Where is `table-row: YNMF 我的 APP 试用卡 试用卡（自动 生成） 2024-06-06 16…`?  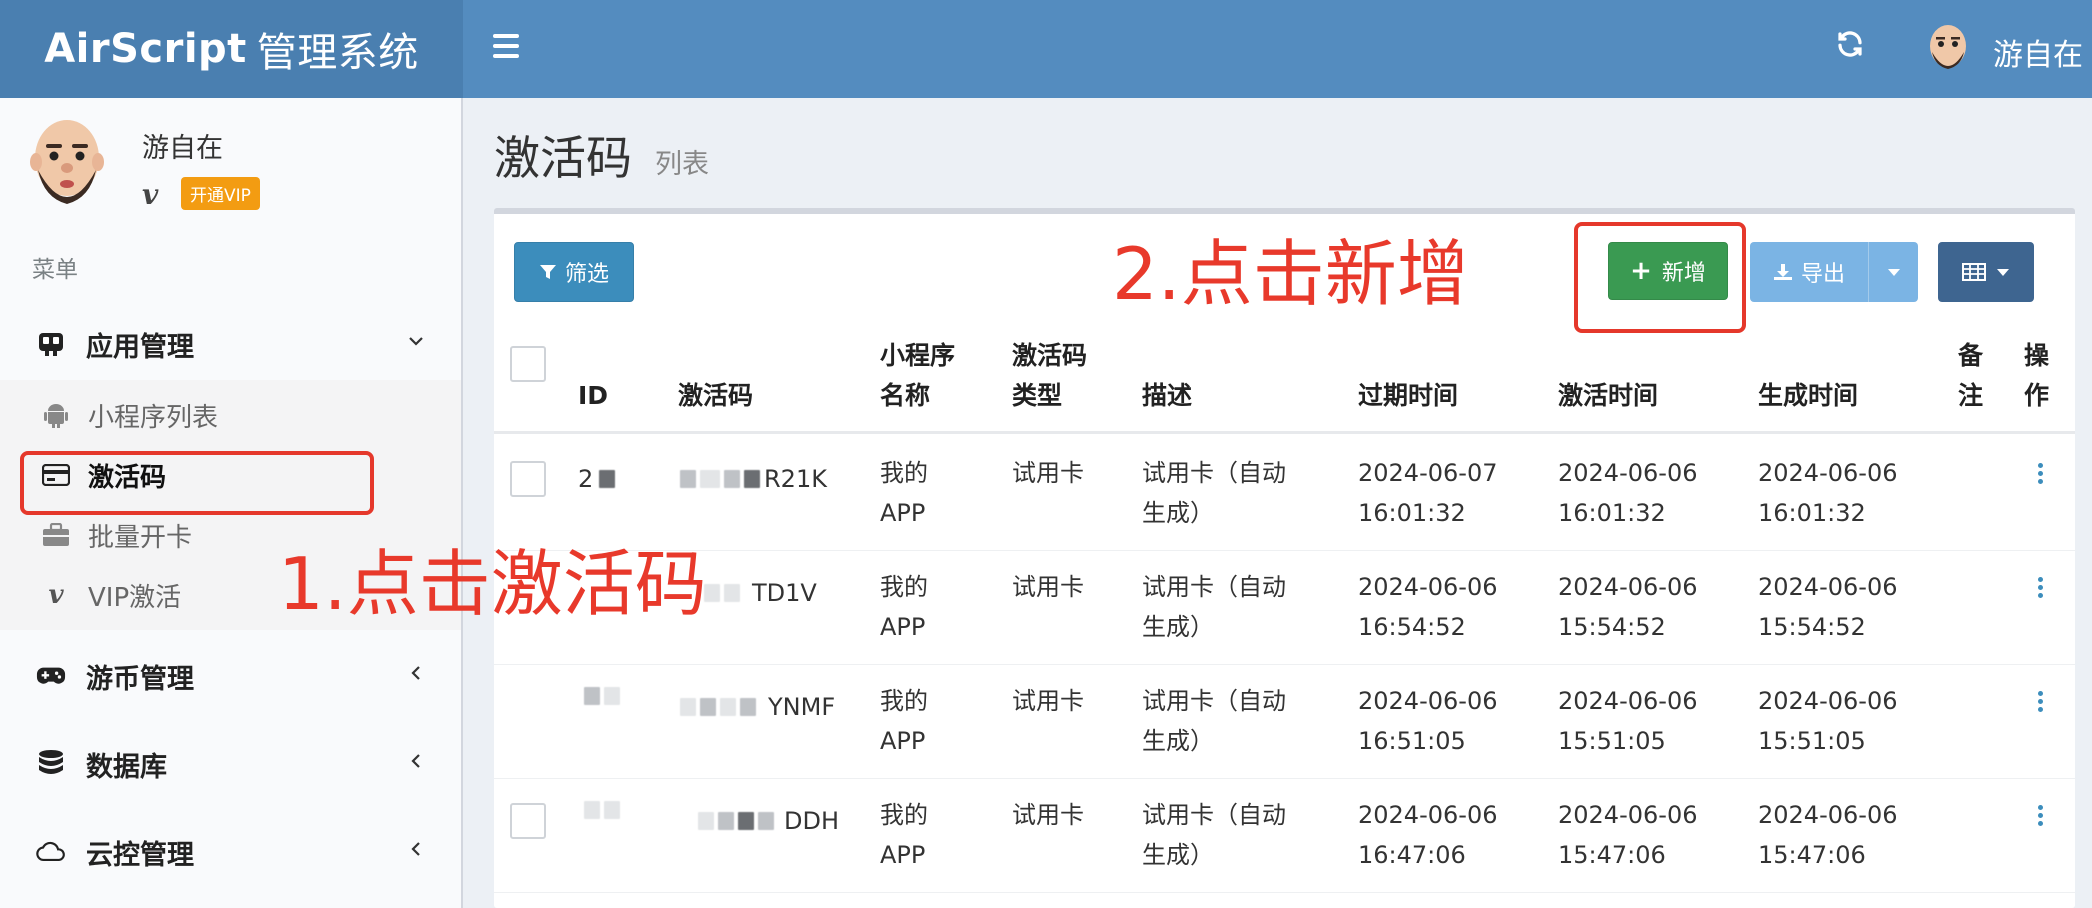 table-row: YNMF 我的 APP 试用卡 试用卡（自动 生成） 2024-06-06 16… is located at coordinates (1284, 722).